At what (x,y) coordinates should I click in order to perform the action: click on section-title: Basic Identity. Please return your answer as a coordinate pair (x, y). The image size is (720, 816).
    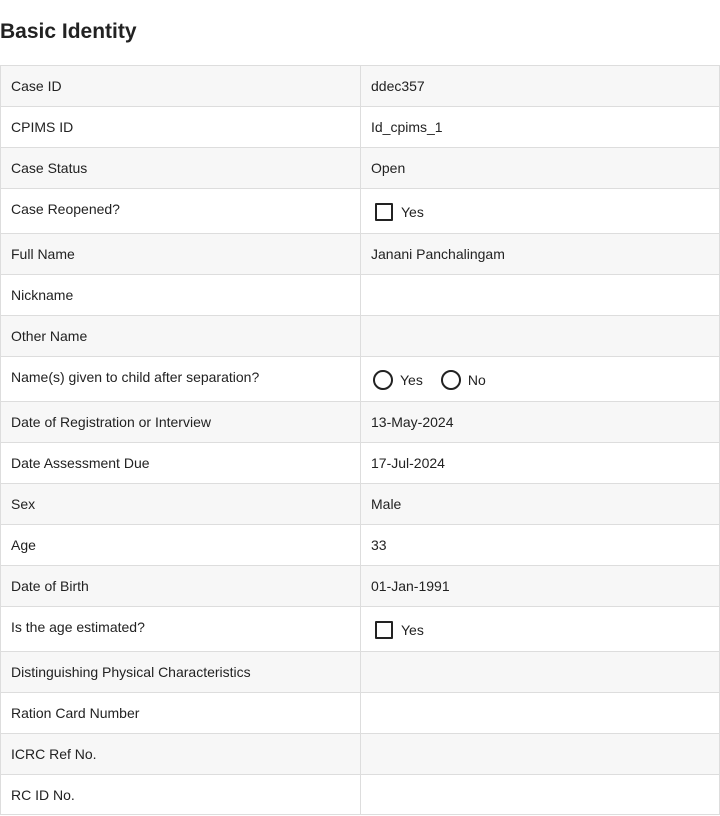
    Looking at the image, I should click on (68, 31).